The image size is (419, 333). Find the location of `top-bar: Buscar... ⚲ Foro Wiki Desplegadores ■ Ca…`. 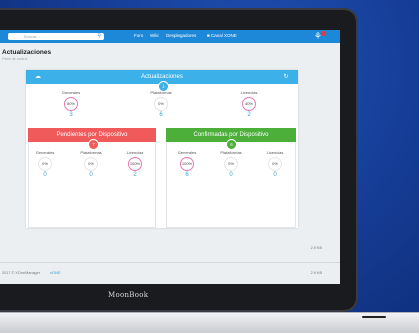

top-bar: Buscar... ⚲ Foro Wiki Desplegadores ■ Ca… is located at coordinates (170, 36).